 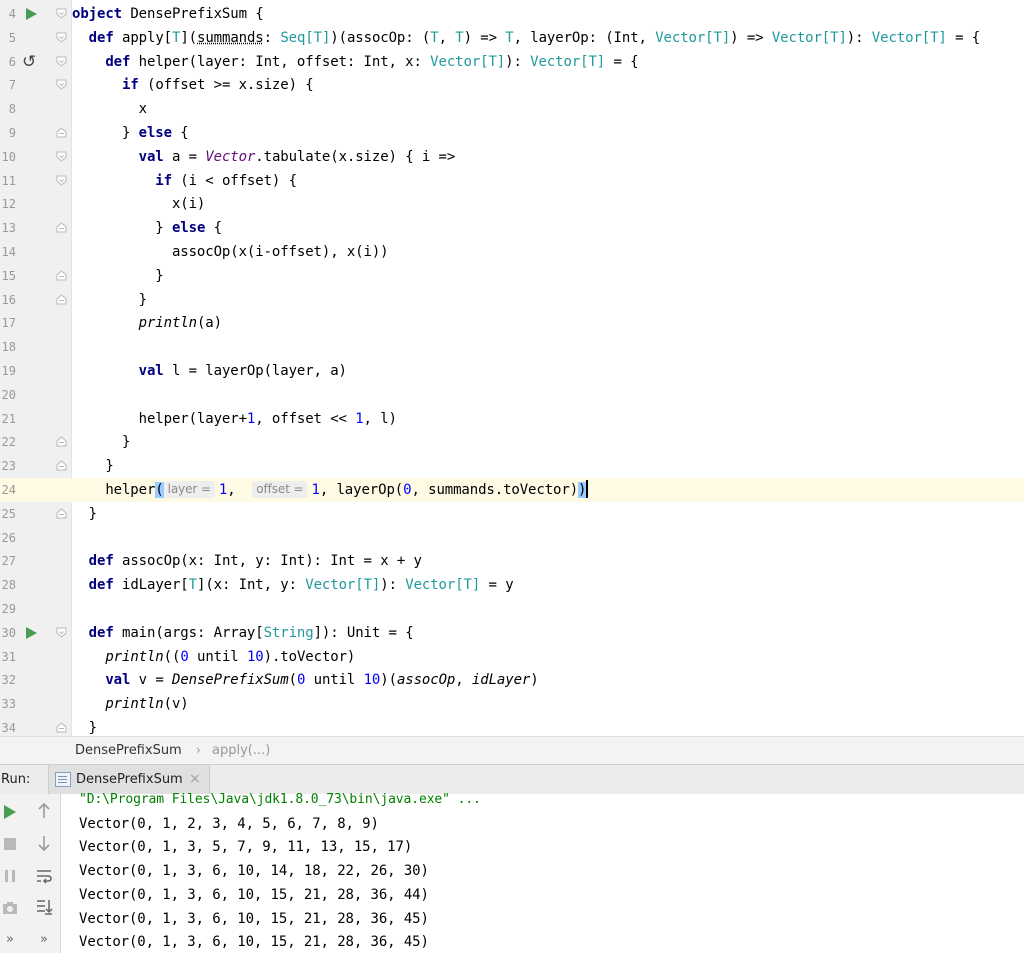 What do you see at coordinates (512, 133) in the screenshot?
I see `code-line: 9 } else {` at bounding box center [512, 133].